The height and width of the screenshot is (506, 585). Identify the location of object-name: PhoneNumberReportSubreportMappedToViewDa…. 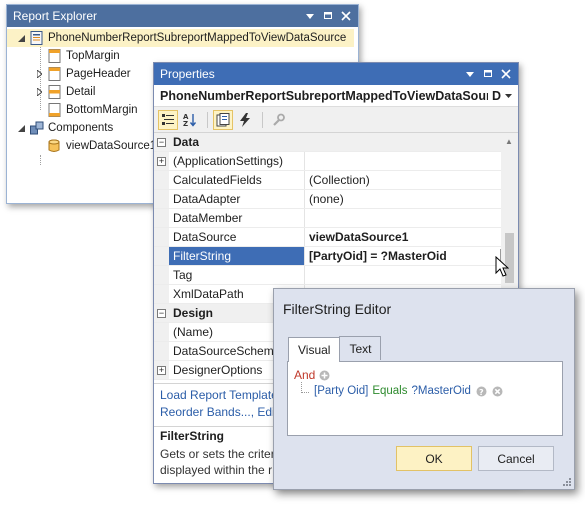
(324, 95).